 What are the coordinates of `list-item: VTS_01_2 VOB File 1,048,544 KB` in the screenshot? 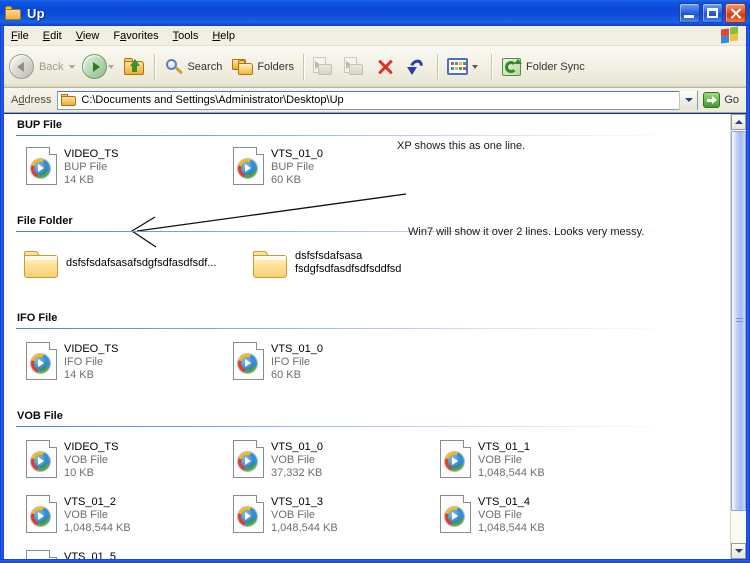 It's located at (78, 515).